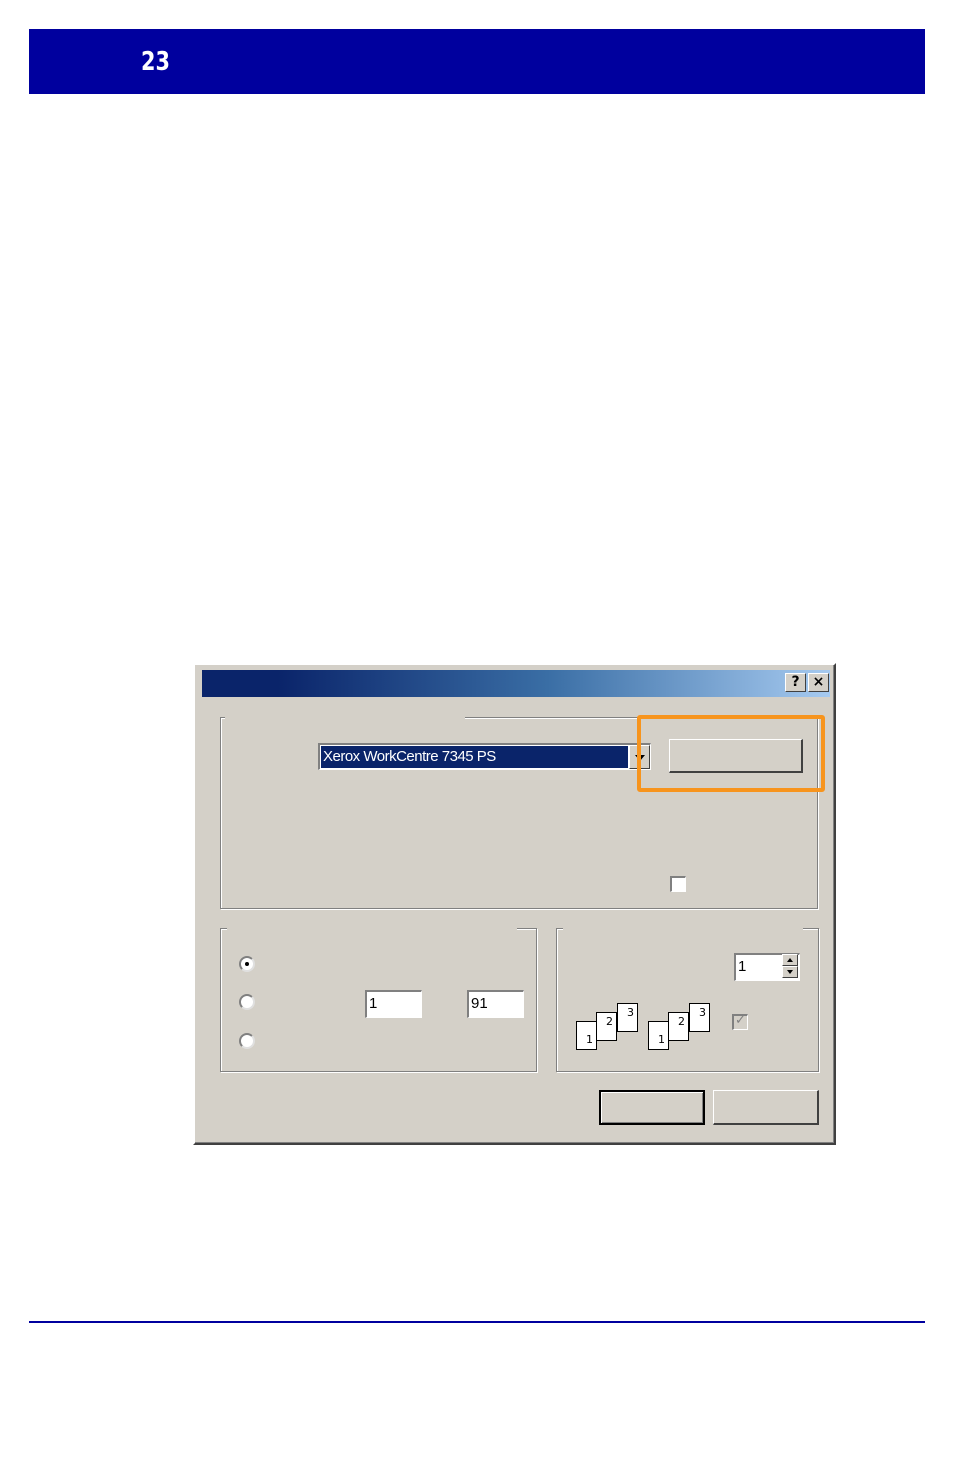  I want to click on dialog-titlebar: ? ×, so click(516, 683).